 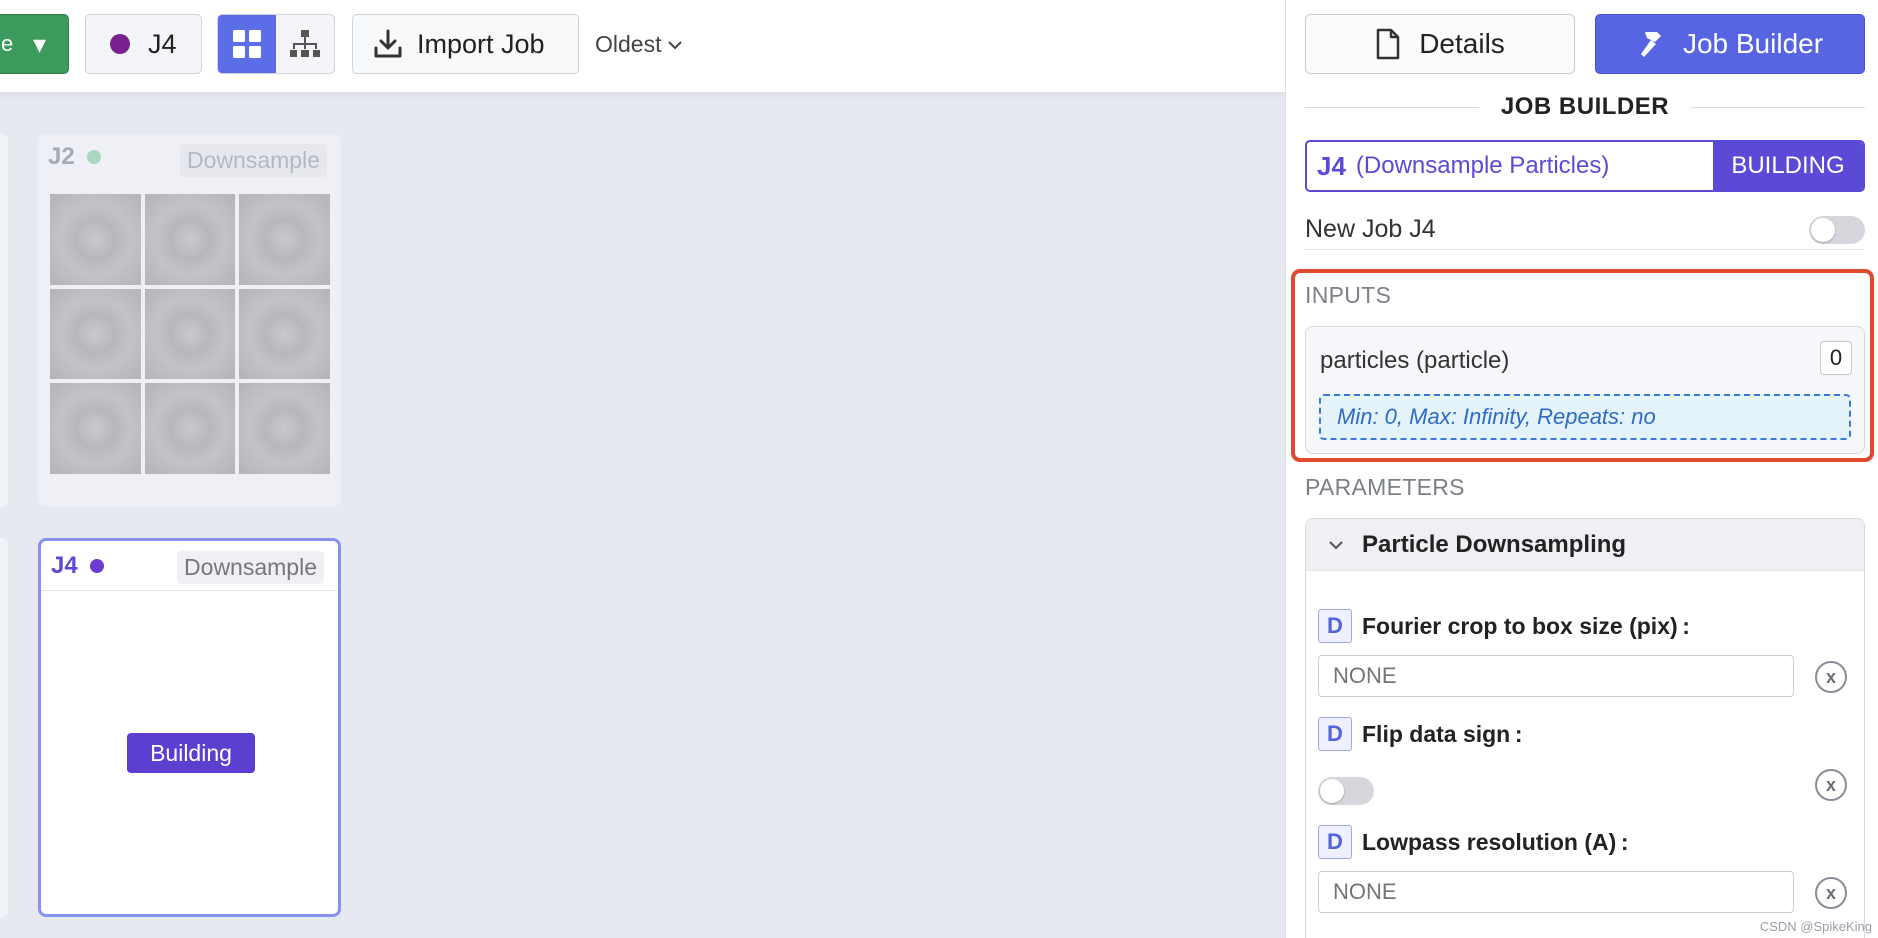 I want to click on flip-data-sign-toggle, so click(x=1346, y=791).